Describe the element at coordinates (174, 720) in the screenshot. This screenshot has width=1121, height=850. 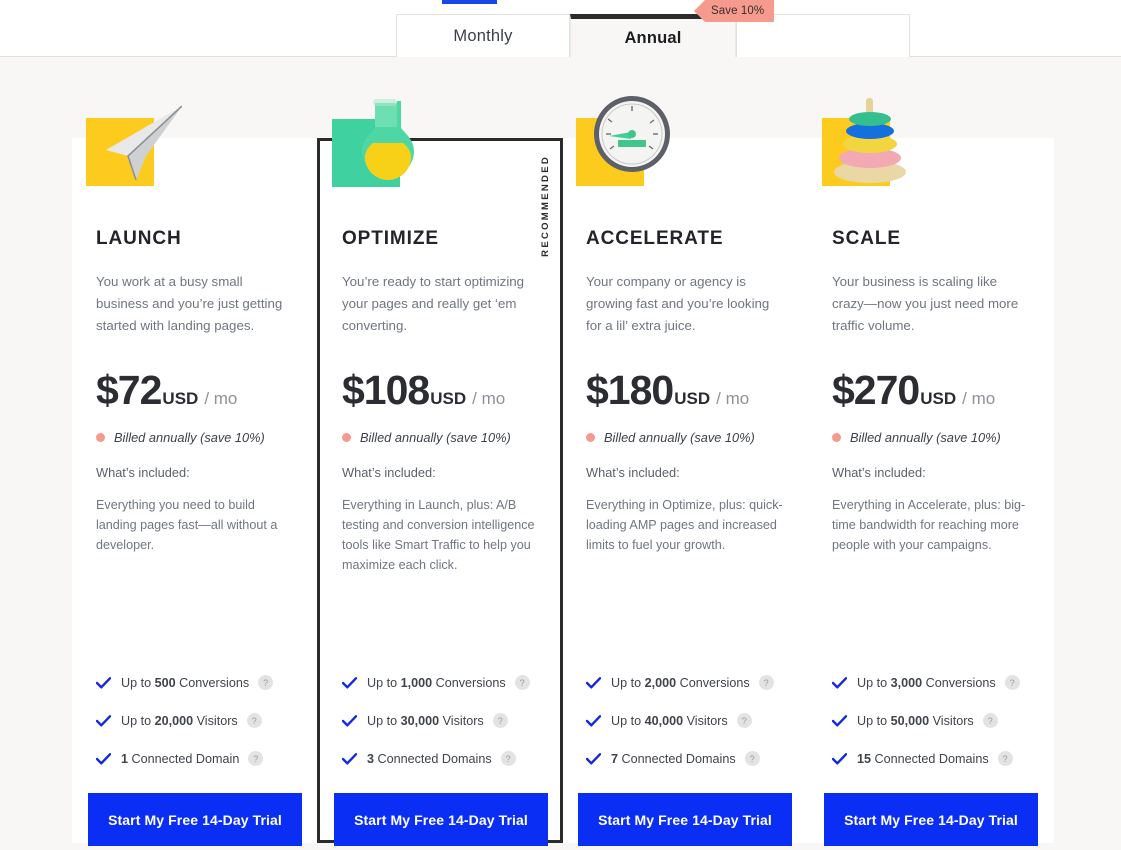
I see `feature-value: 20,000` at that location.